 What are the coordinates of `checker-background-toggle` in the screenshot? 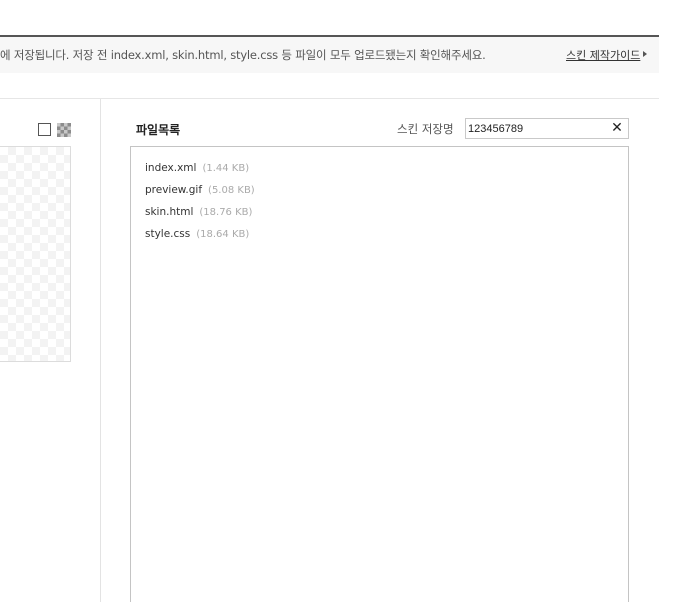 It's located at (64, 130).